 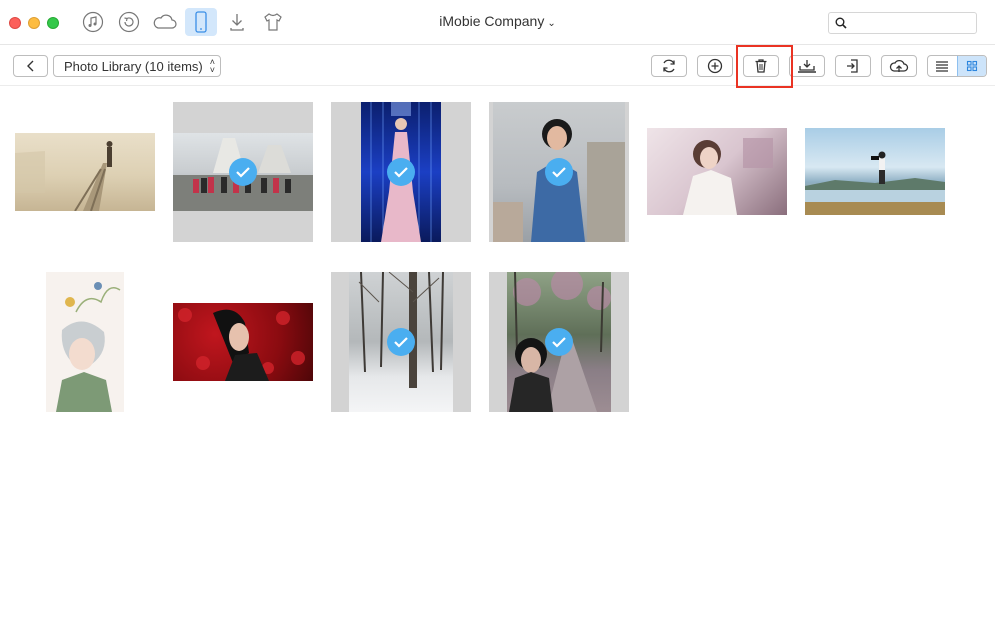 What do you see at coordinates (53, 23) in the screenshot?
I see `maximize-window-button` at bounding box center [53, 23].